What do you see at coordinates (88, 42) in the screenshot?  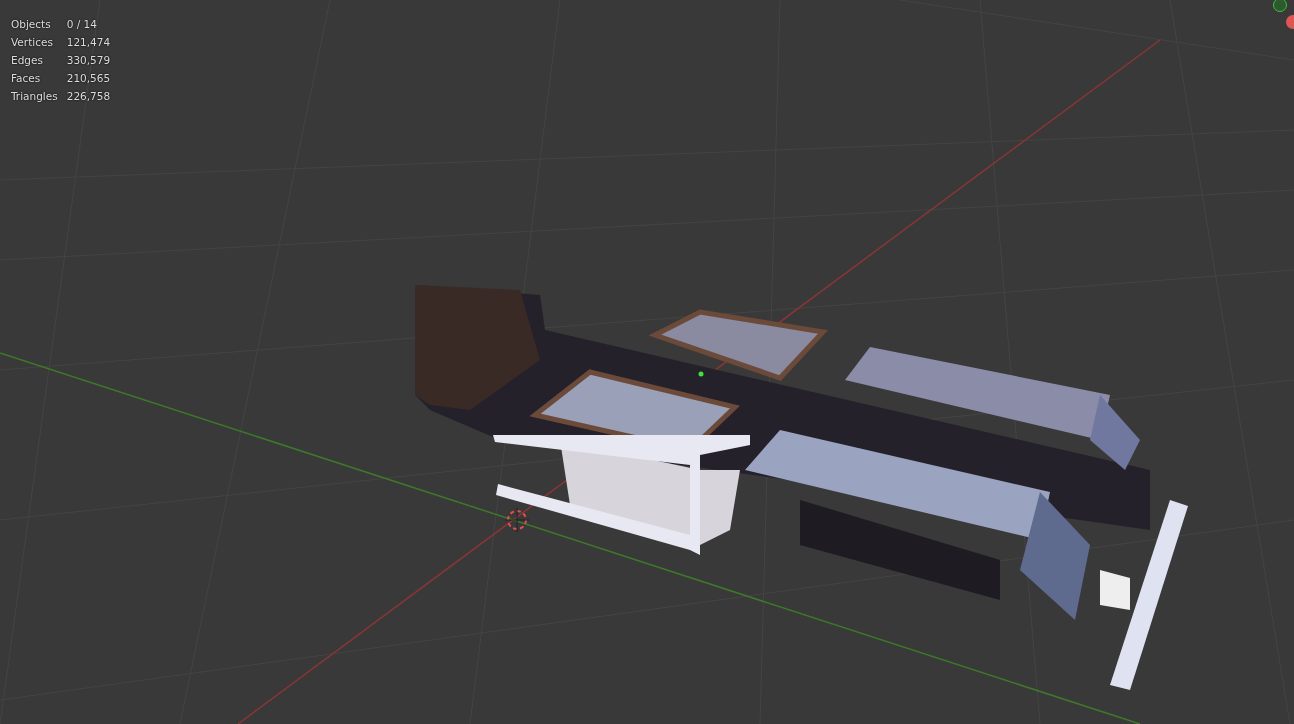 I see `statistic-value: 121,474` at bounding box center [88, 42].